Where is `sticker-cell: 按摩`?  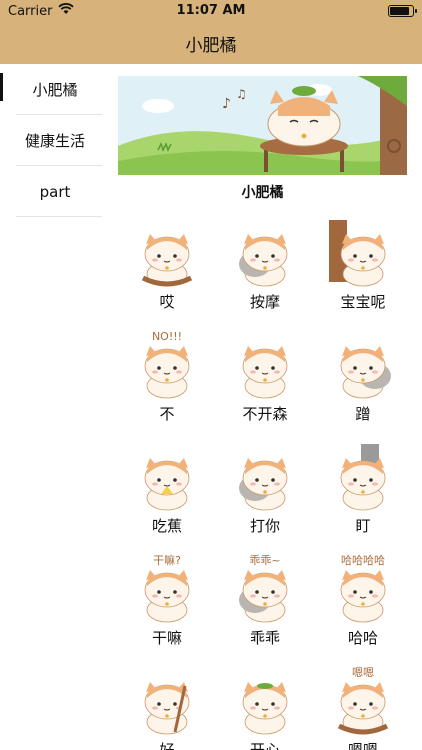 sticker-cell: 按摩 is located at coordinates (265, 270).